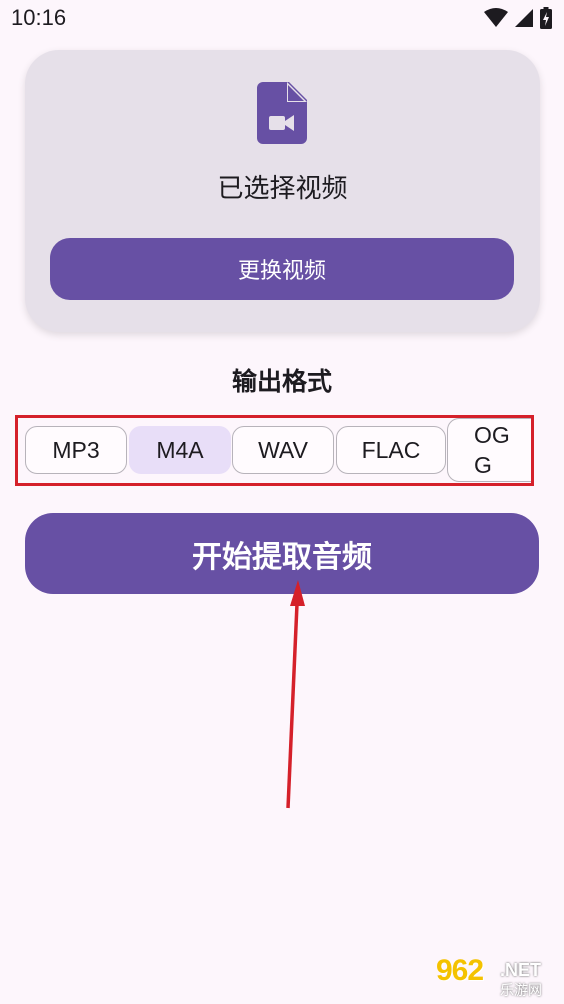  I want to click on change-video-button: 更换视频, so click(282, 269).